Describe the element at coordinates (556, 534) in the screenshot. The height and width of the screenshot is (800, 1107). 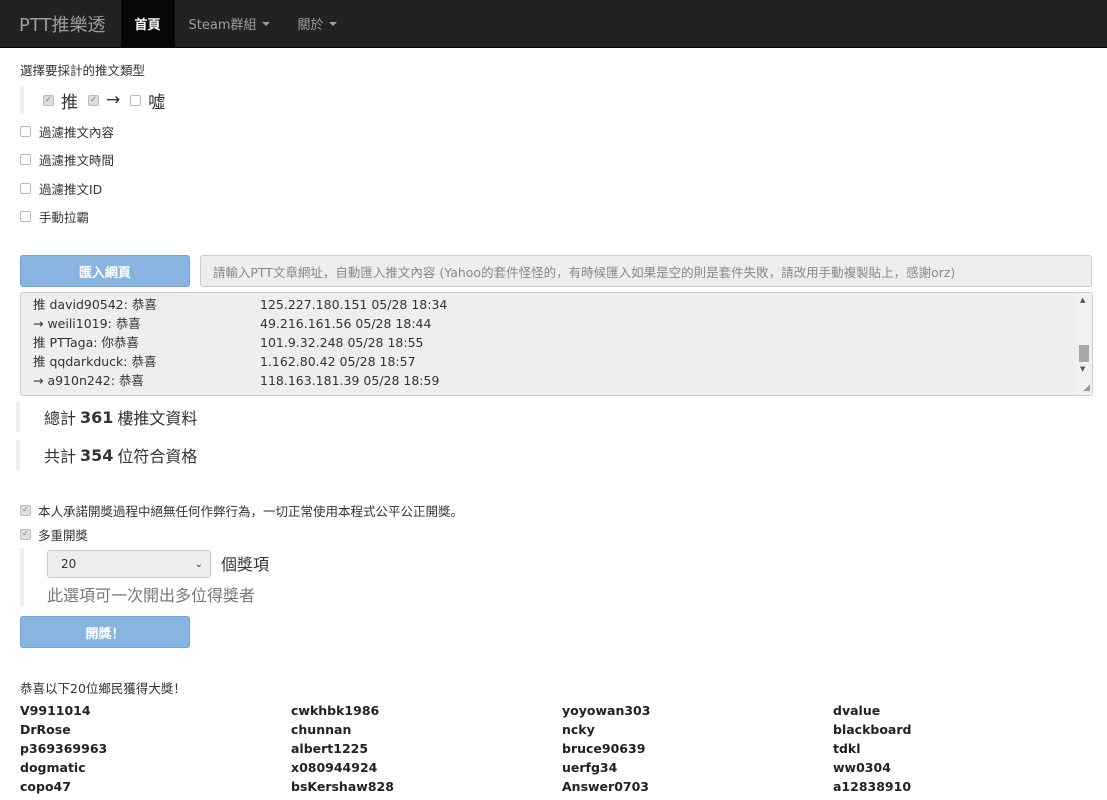
I see `multi-draw-row: ✓ 多重開獎` at that location.